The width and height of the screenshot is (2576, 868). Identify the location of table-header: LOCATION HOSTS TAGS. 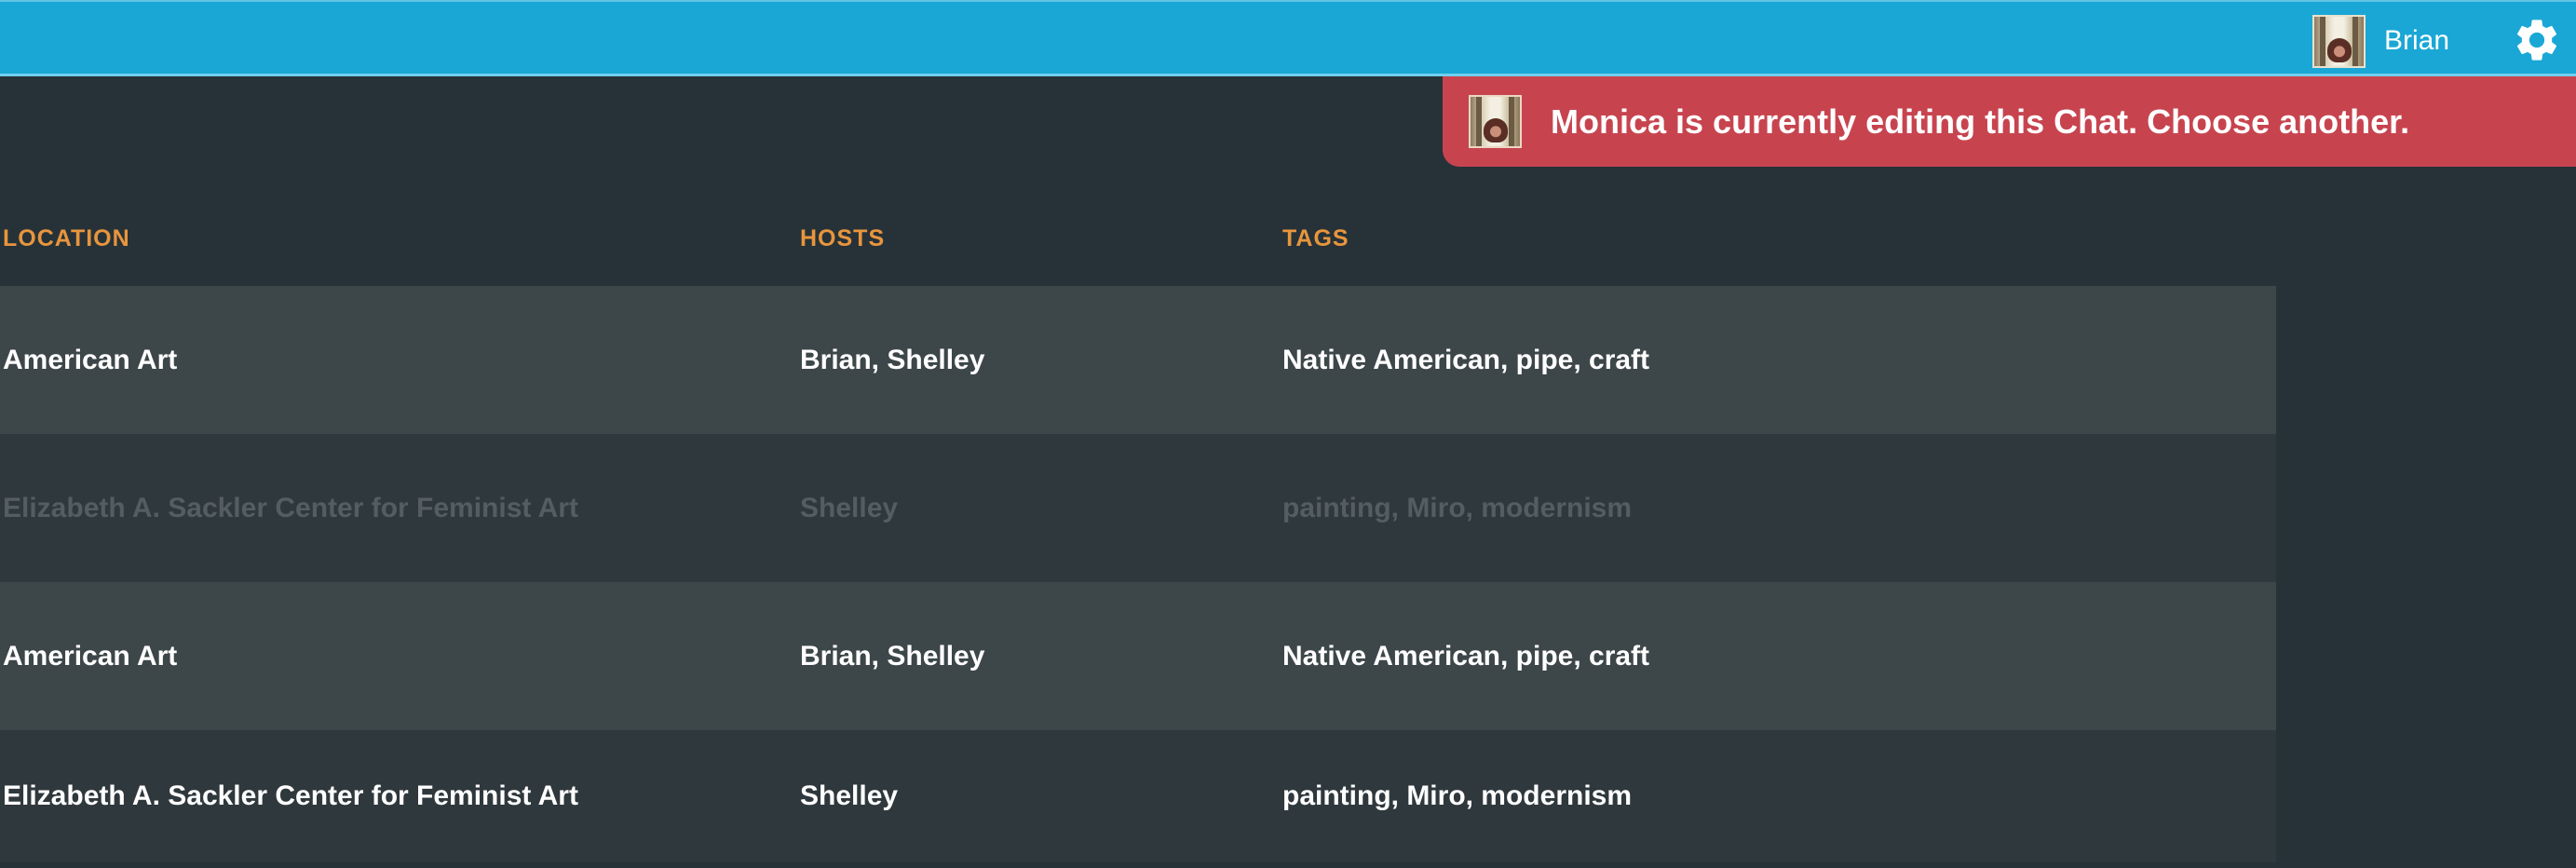
(1138, 240).